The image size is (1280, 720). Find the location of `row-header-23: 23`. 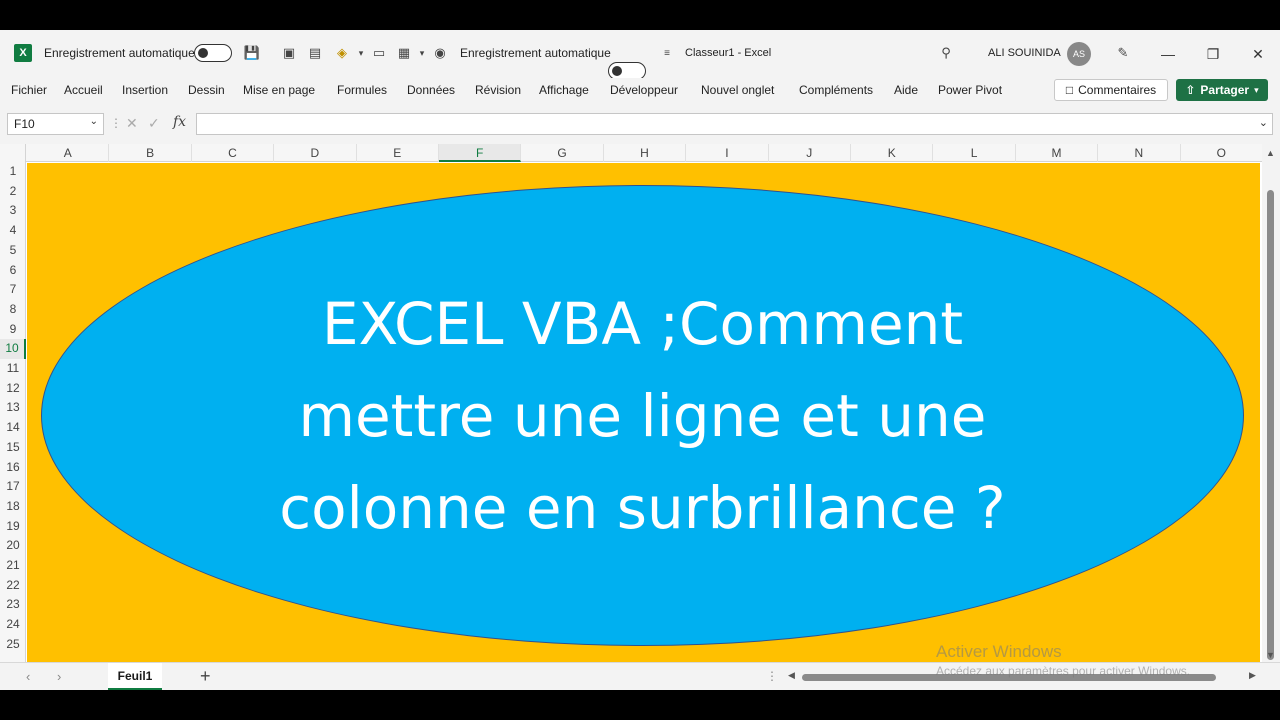

row-header-23: 23 is located at coordinates (13, 605).